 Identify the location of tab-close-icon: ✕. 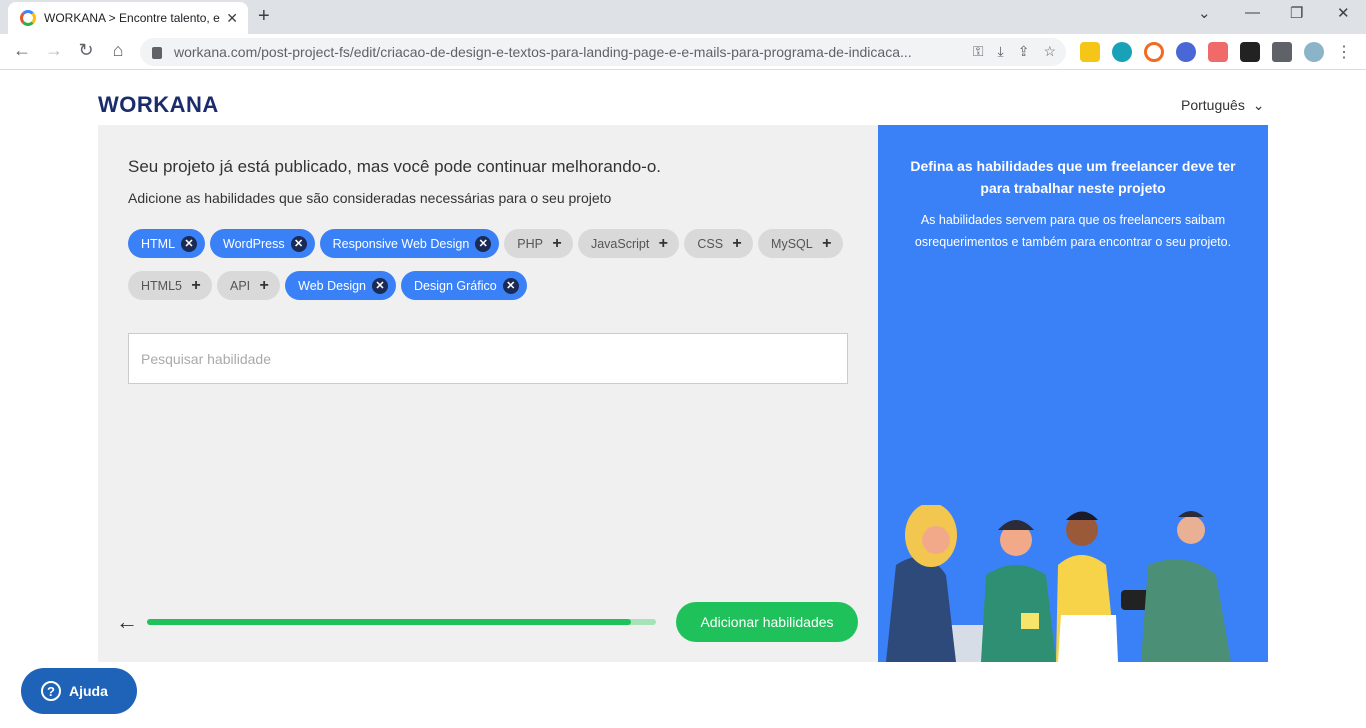
(232, 18).